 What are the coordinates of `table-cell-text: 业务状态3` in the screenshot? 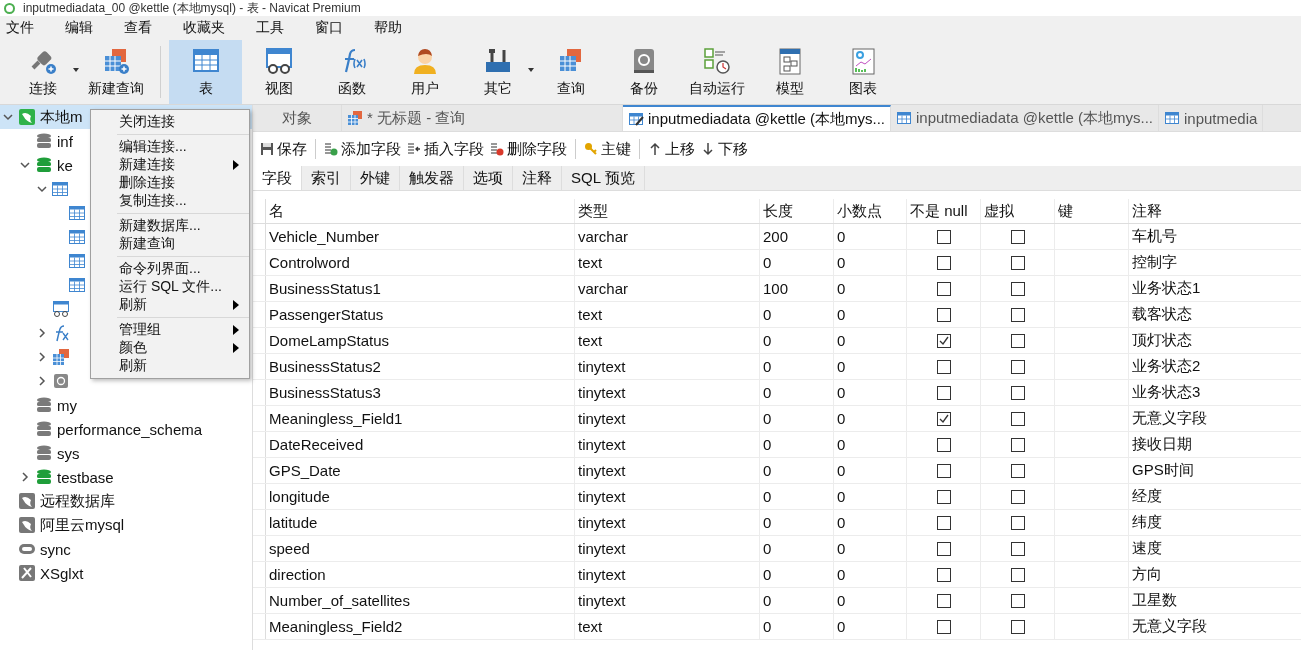 It's located at (1166, 392).